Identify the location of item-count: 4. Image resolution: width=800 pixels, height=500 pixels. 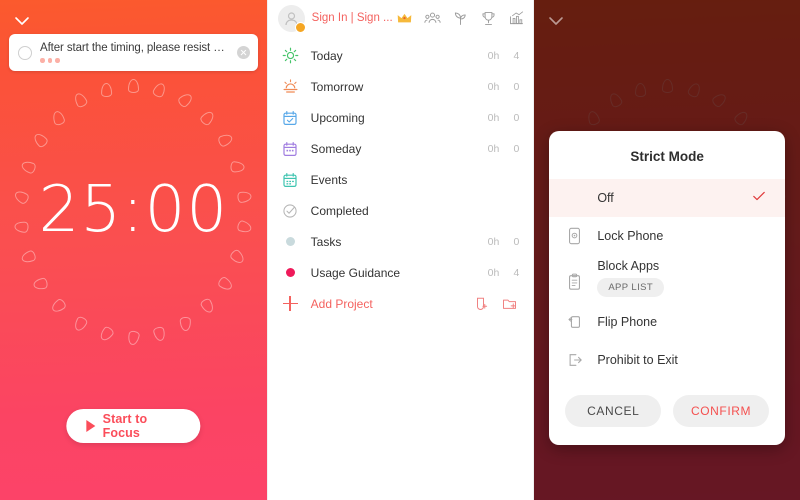
(516, 272).